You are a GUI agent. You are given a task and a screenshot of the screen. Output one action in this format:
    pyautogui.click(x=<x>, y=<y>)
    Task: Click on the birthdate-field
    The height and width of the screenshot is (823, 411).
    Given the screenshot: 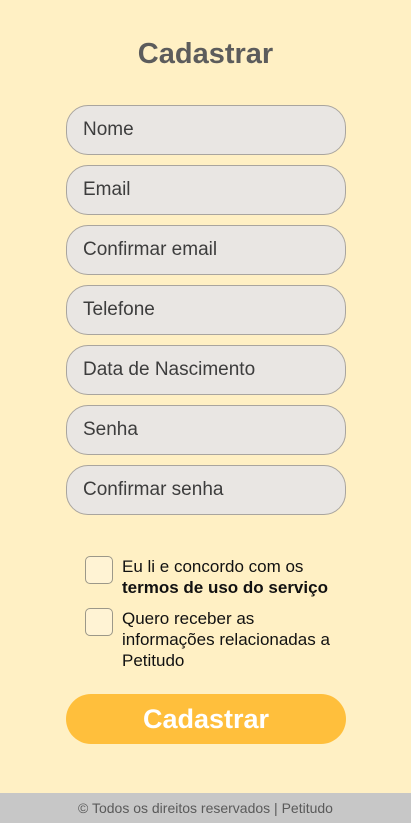 What is the action you would take?
    pyautogui.click(x=206, y=370)
    